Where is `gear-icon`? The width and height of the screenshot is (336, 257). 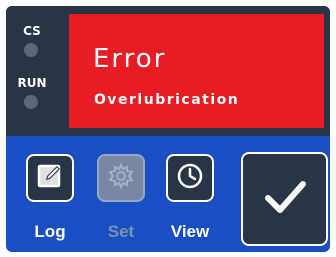 gear-icon is located at coordinates (121, 178).